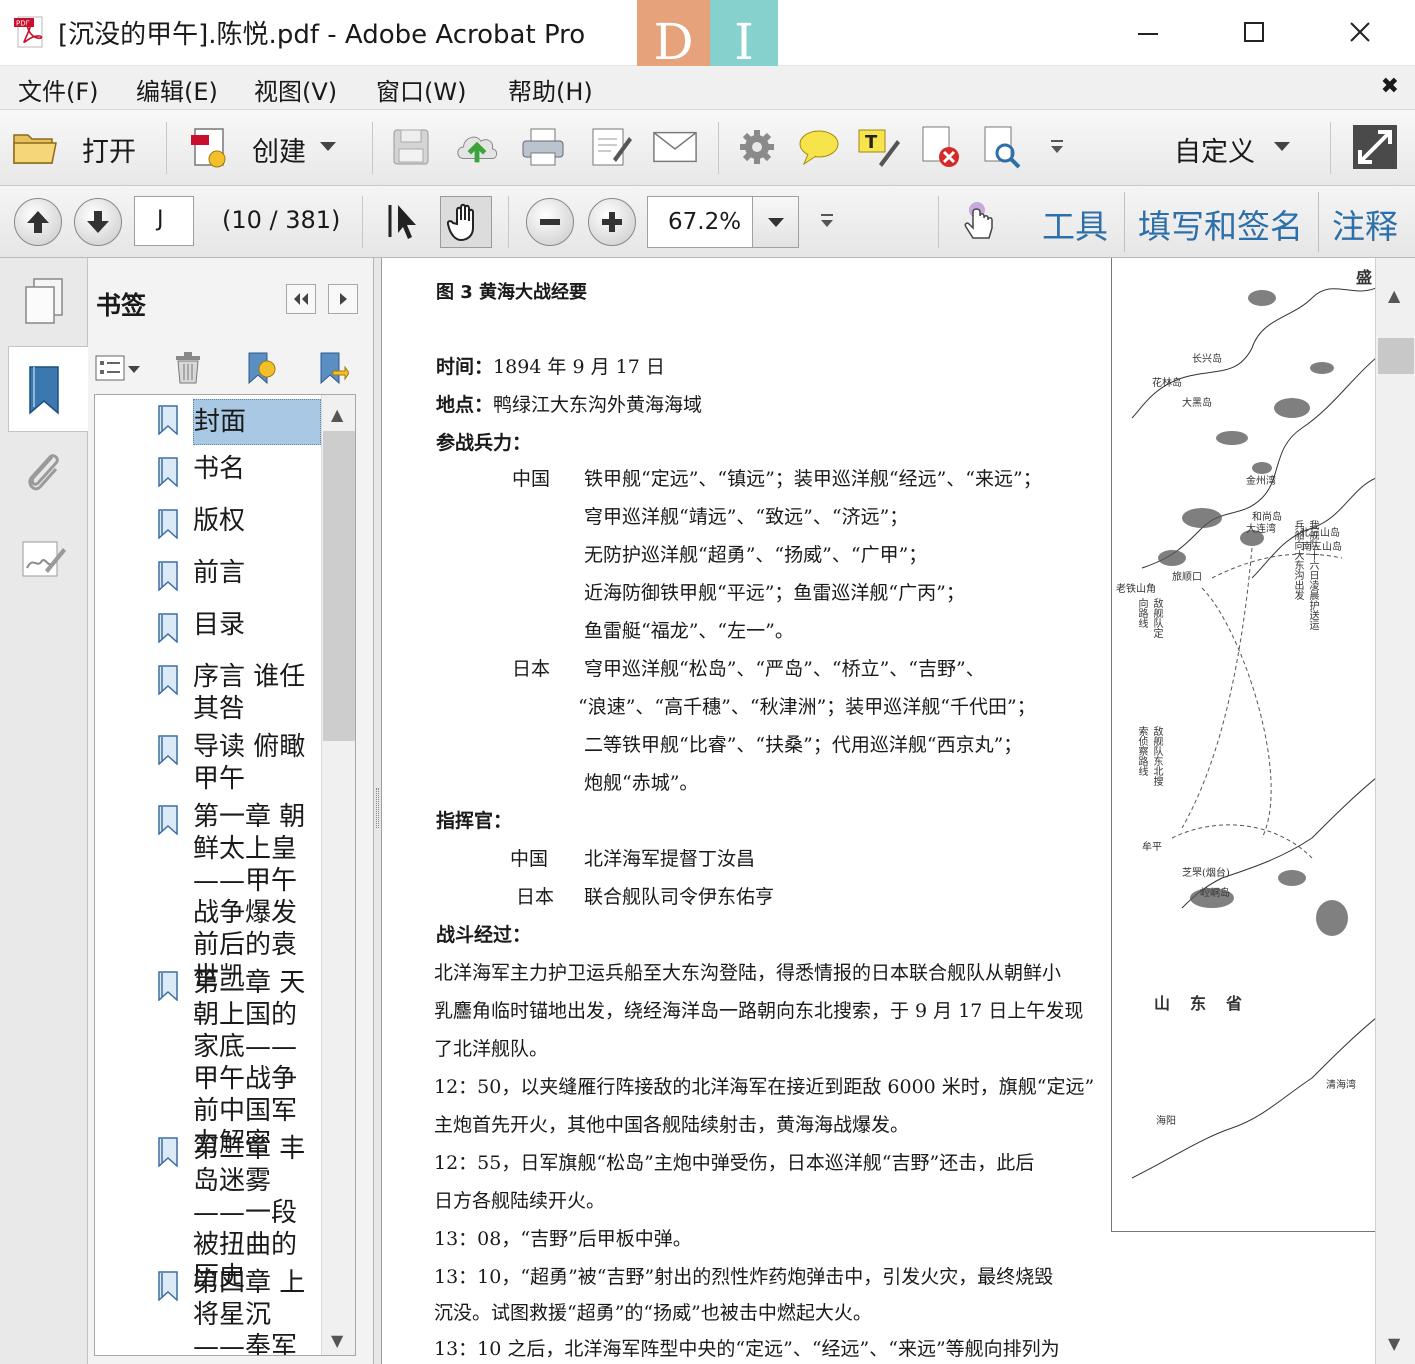 This screenshot has width=1415, height=1364. What do you see at coordinates (421, 89) in the screenshot?
I see `menu-window: 窗口(W)` at bounding box center [421, 89].